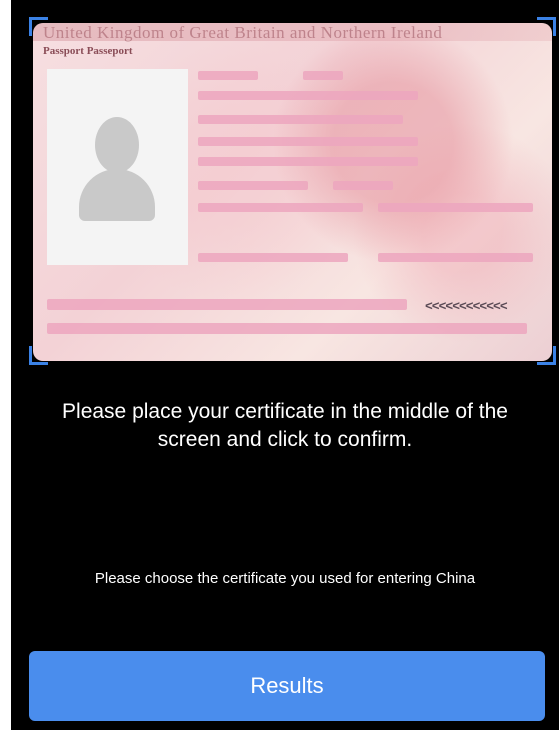 The image size is (559, 730). What do you see at coordinates (546, 355) in the screenshot?
I see `frame-corner-bottom-right` at bounding box center [546, 355].